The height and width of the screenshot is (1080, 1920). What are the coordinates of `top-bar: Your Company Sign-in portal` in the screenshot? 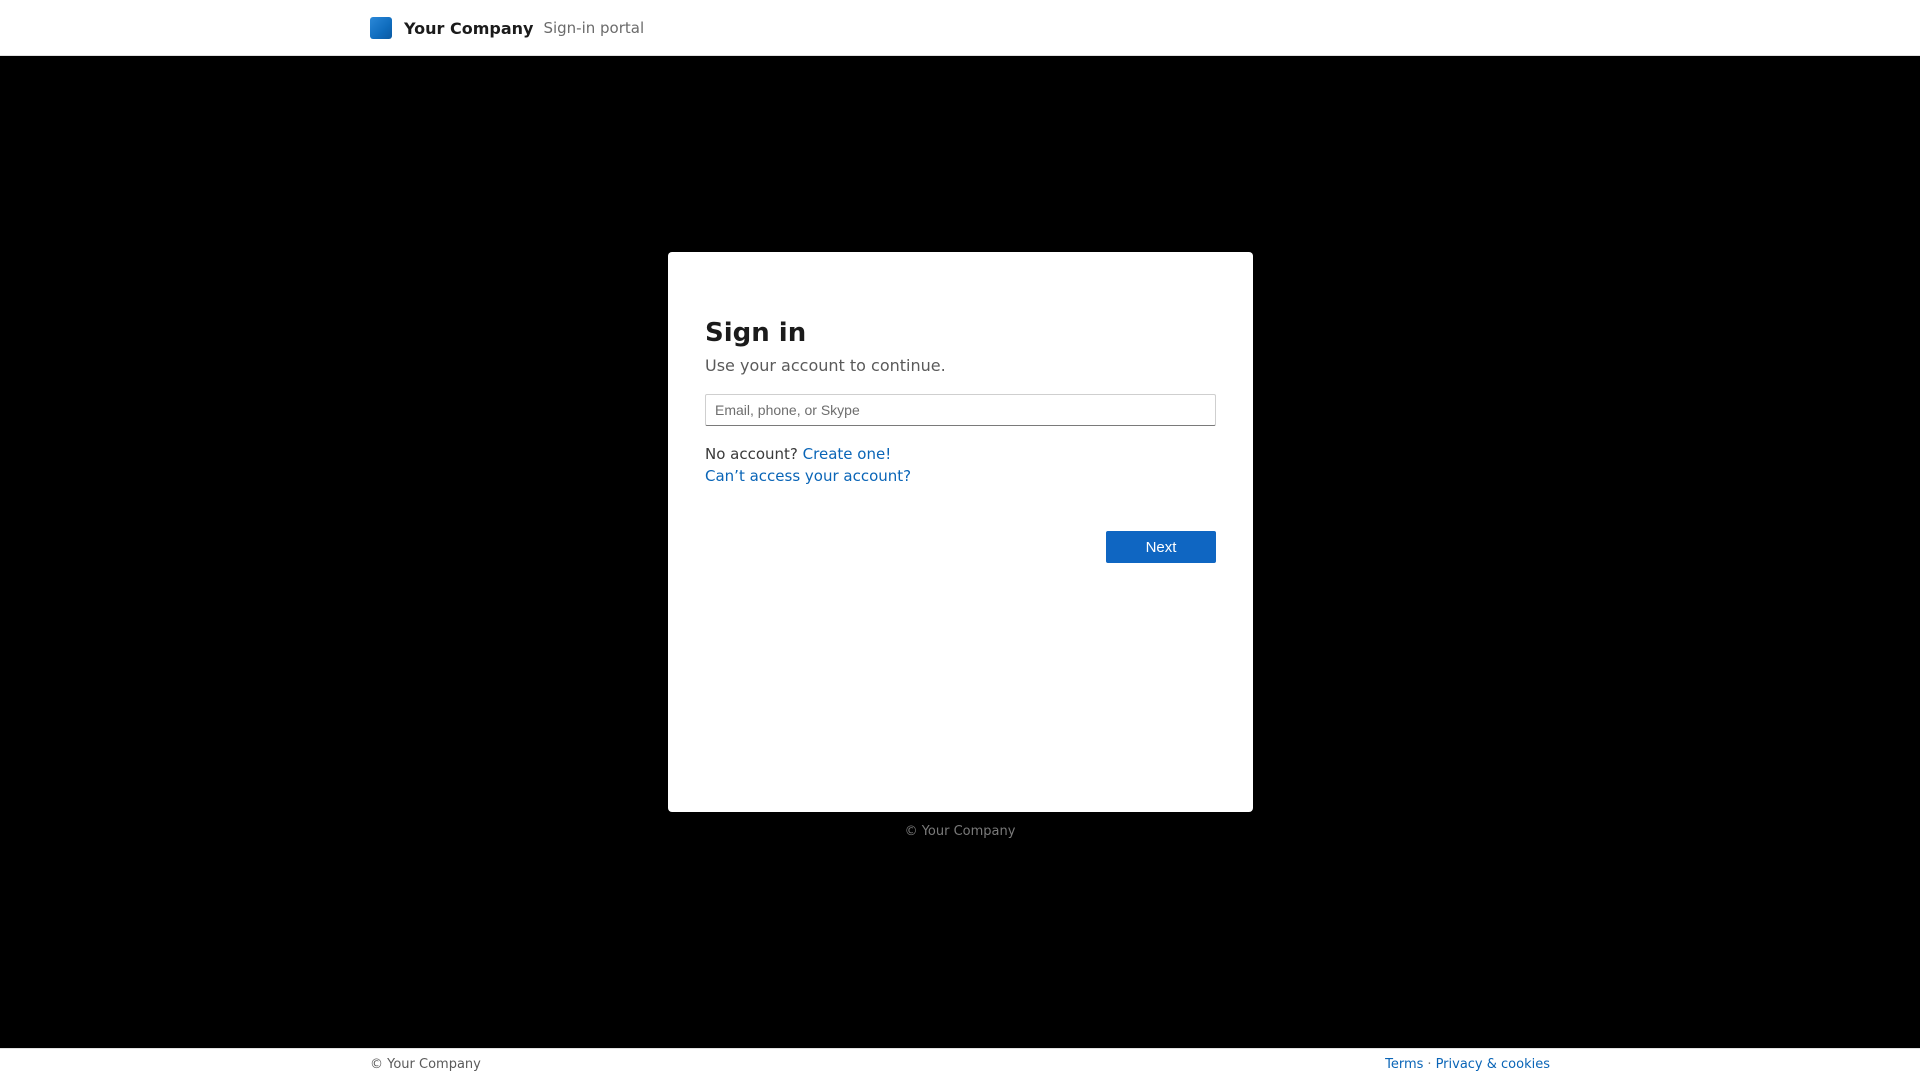 It's located at (960, 28).